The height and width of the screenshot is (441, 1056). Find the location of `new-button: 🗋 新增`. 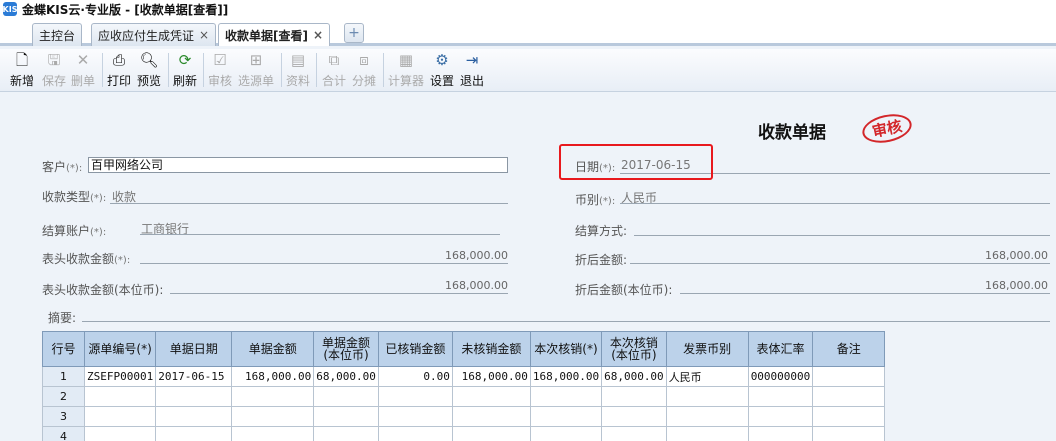

new-button: 🗋 新增 is located at coordinates (22, 70).